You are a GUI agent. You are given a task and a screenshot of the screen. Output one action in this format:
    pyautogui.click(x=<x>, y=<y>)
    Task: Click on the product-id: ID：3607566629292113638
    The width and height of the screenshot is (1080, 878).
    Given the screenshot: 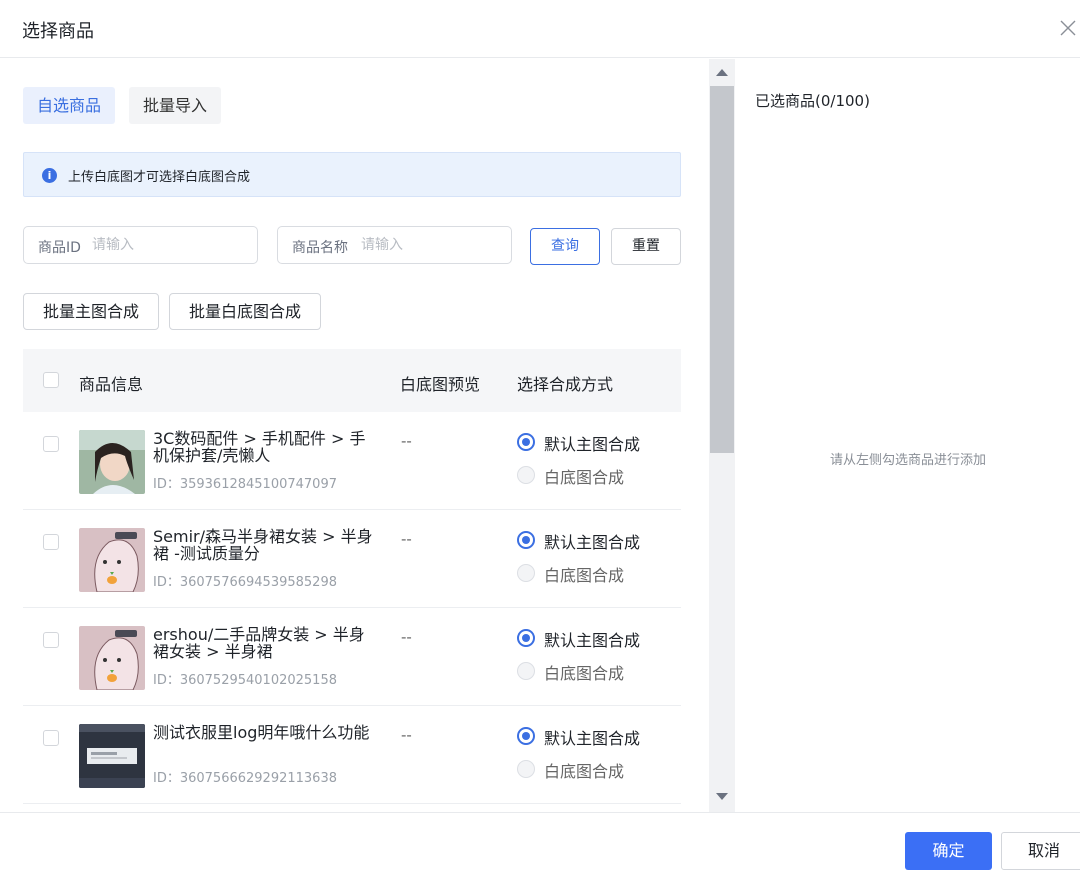 What is the action you would take?
    pyautogui.click(x=245, y=778)
    